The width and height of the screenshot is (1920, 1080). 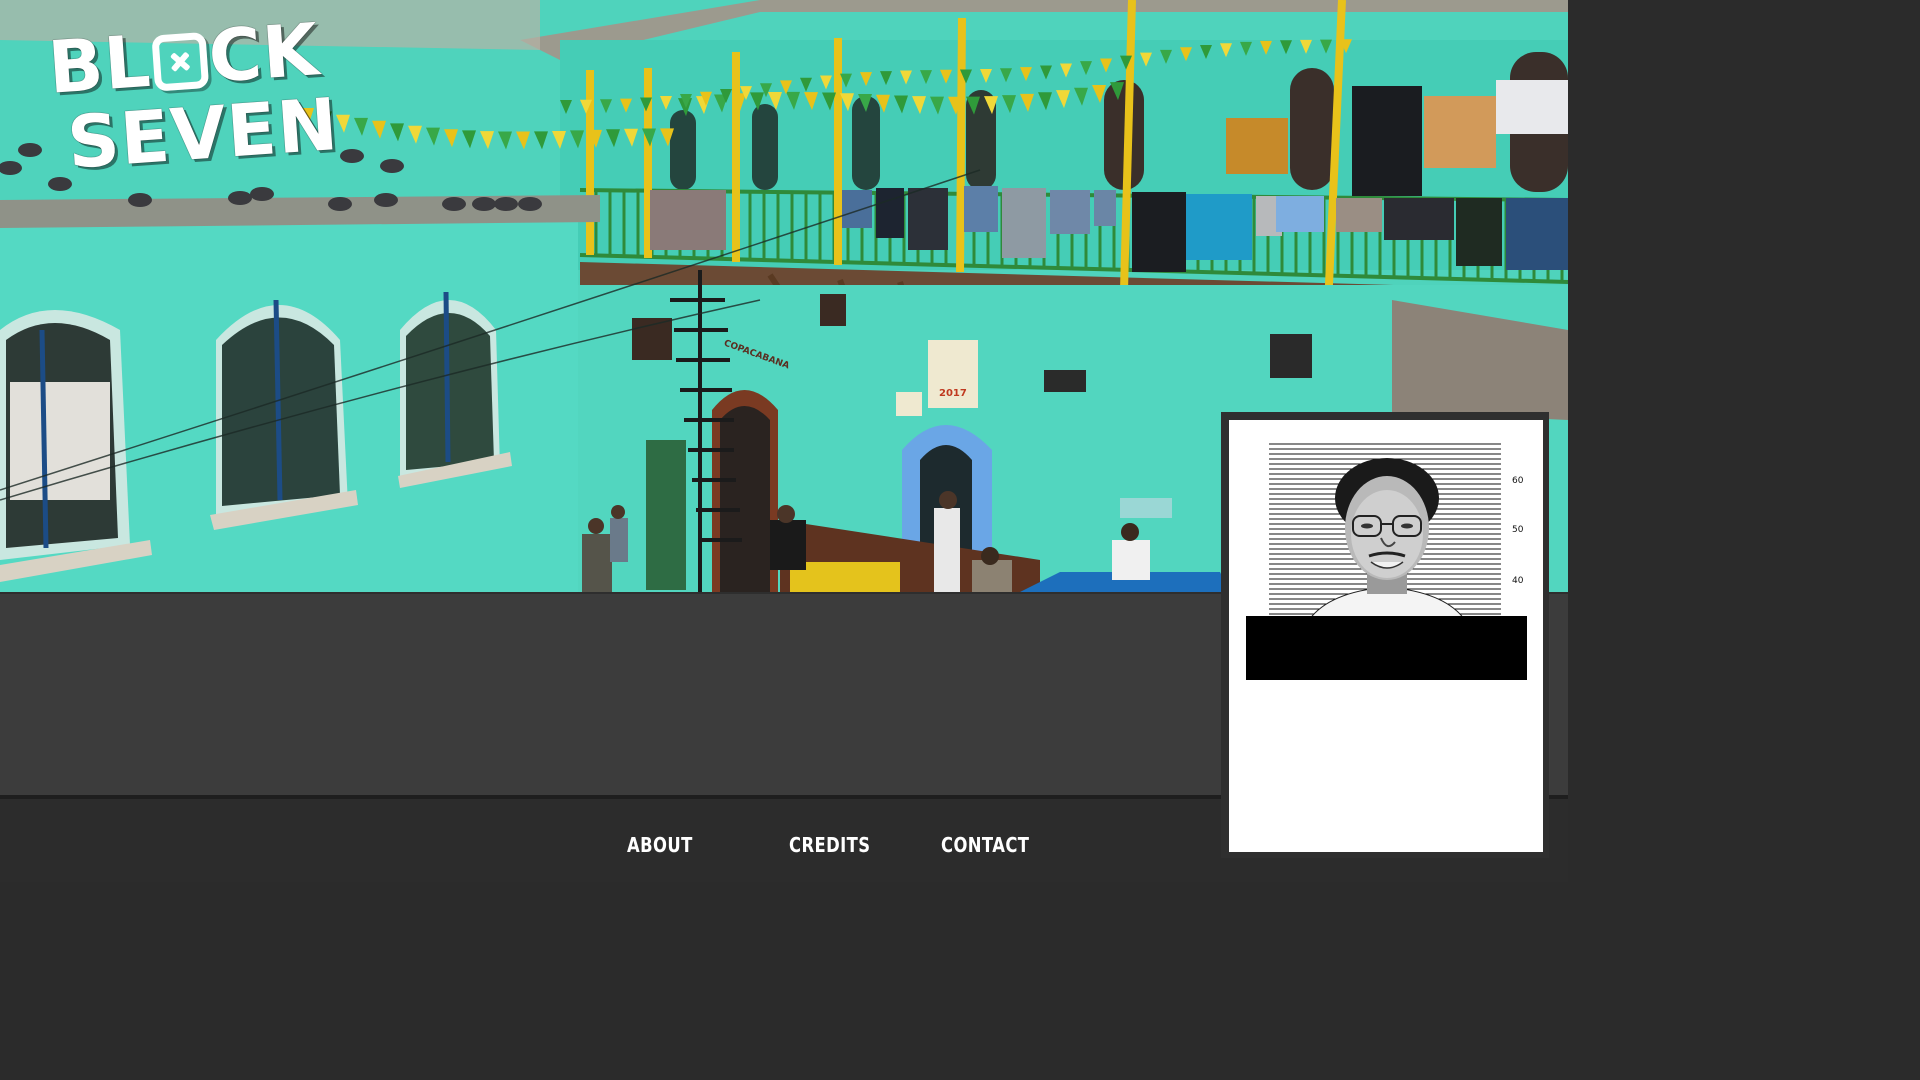 What do you see at coordinates (953, 393) in the screenshot?
I see `hero-sign-center: 2017` at bounding box center [953, 393].